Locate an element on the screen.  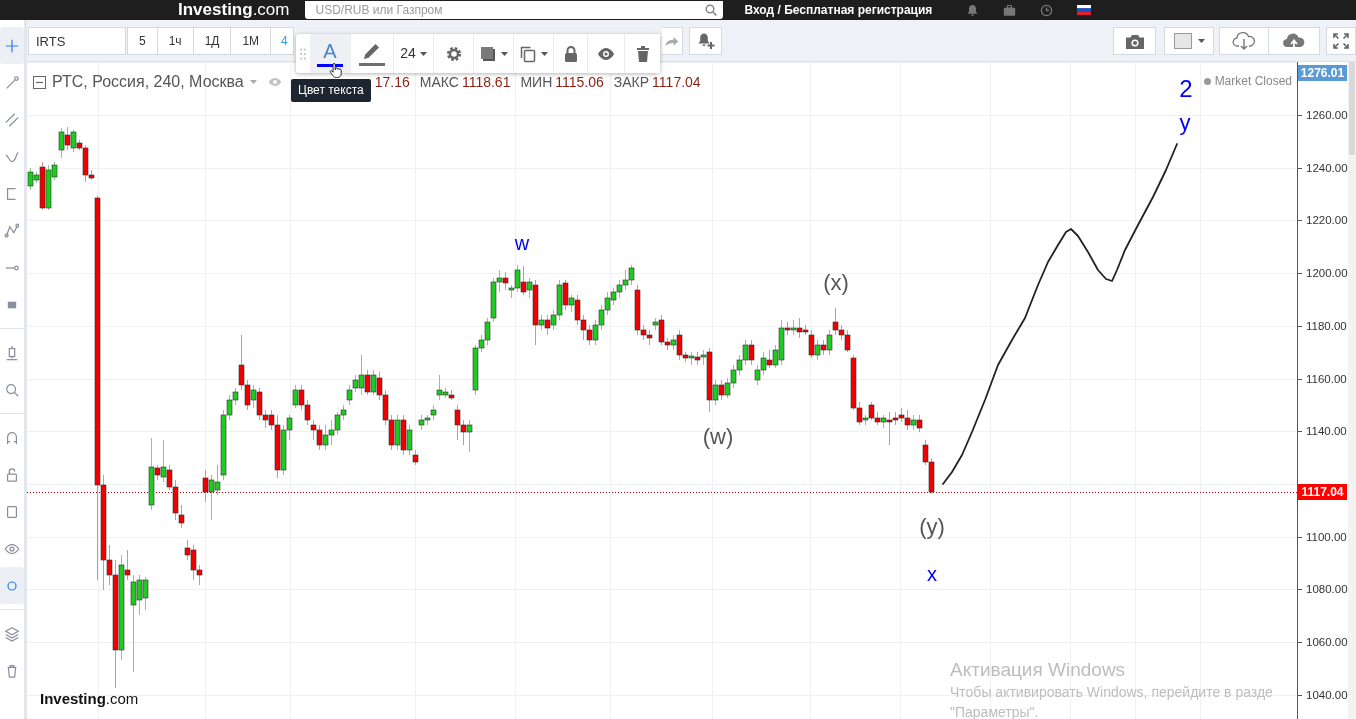
copy-dropdown is located at coordinates (533, 53).